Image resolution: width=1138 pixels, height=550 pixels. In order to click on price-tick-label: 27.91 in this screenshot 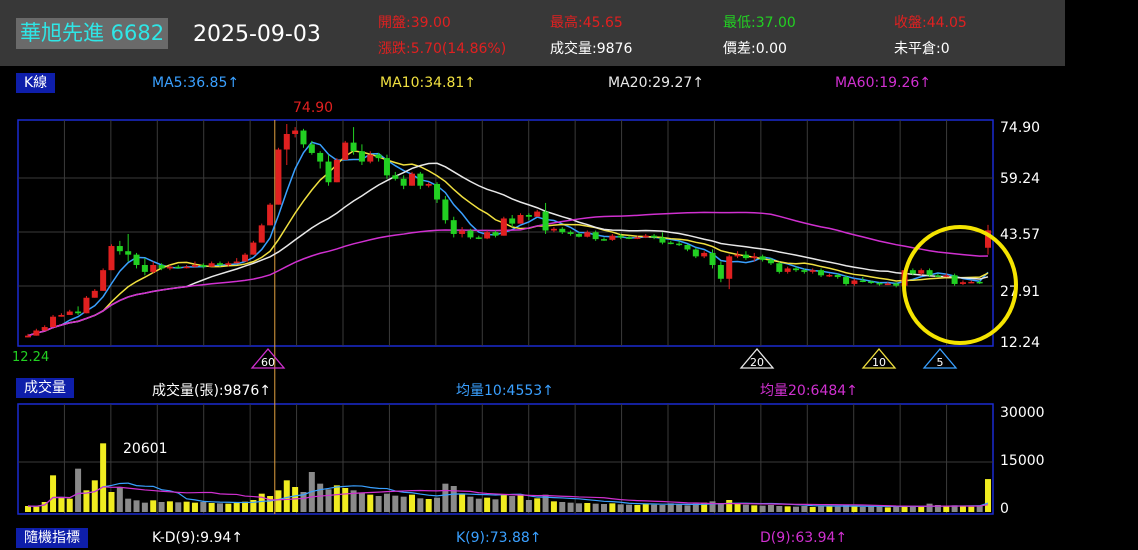, I will do `click(1020, 292)`.